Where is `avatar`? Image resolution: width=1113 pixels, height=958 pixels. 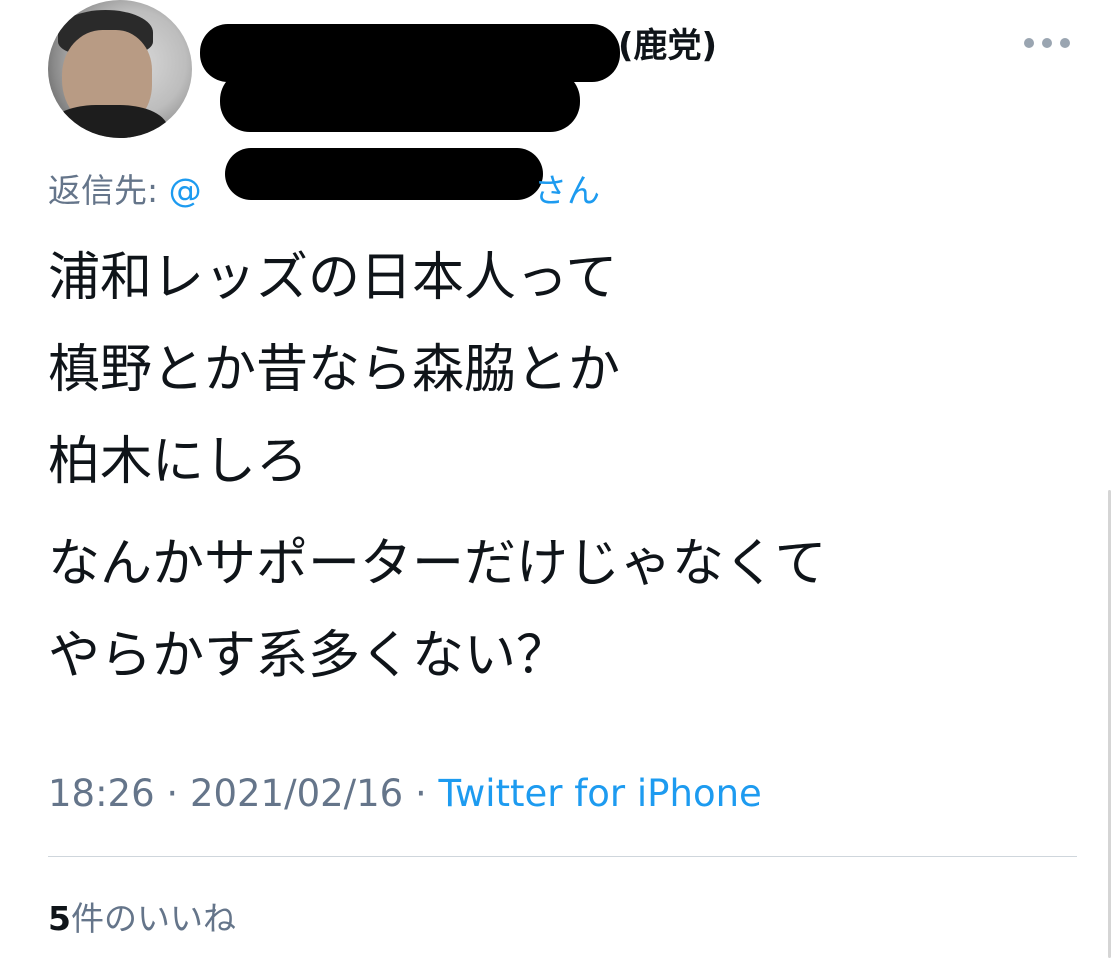 avatar is located at coordinates (120, 69).